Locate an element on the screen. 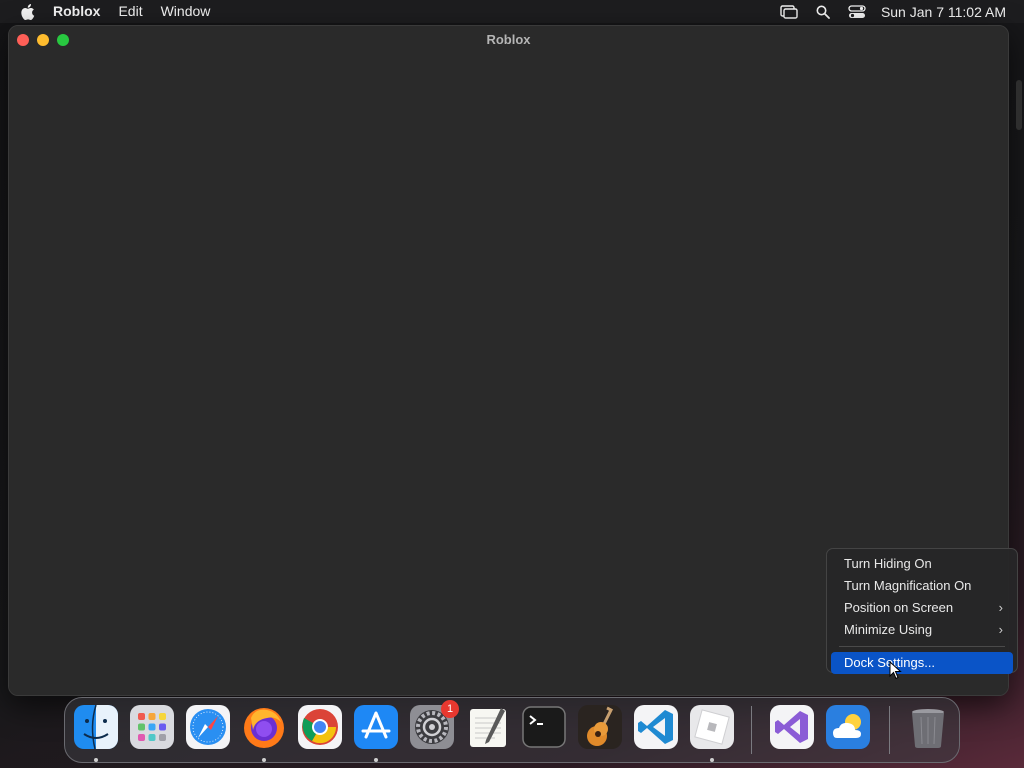 The height and width of the screenshot is (768, 1024). menu-item-label: Turn Magnification On is located at coordinates (908, 585).